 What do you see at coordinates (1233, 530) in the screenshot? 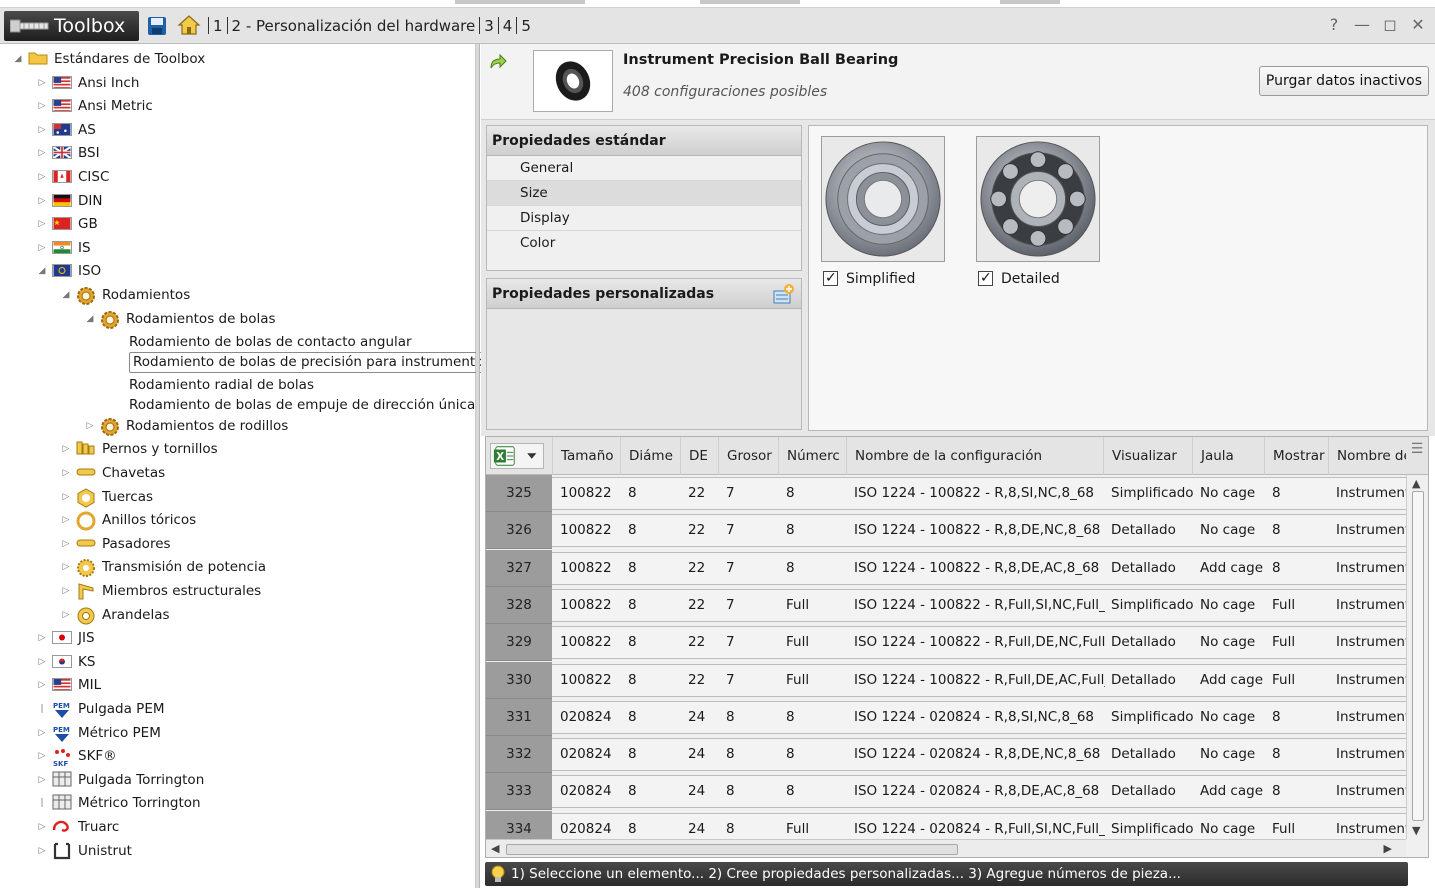
I see `table-cell: No cage` at bounding box center [1233, 530].